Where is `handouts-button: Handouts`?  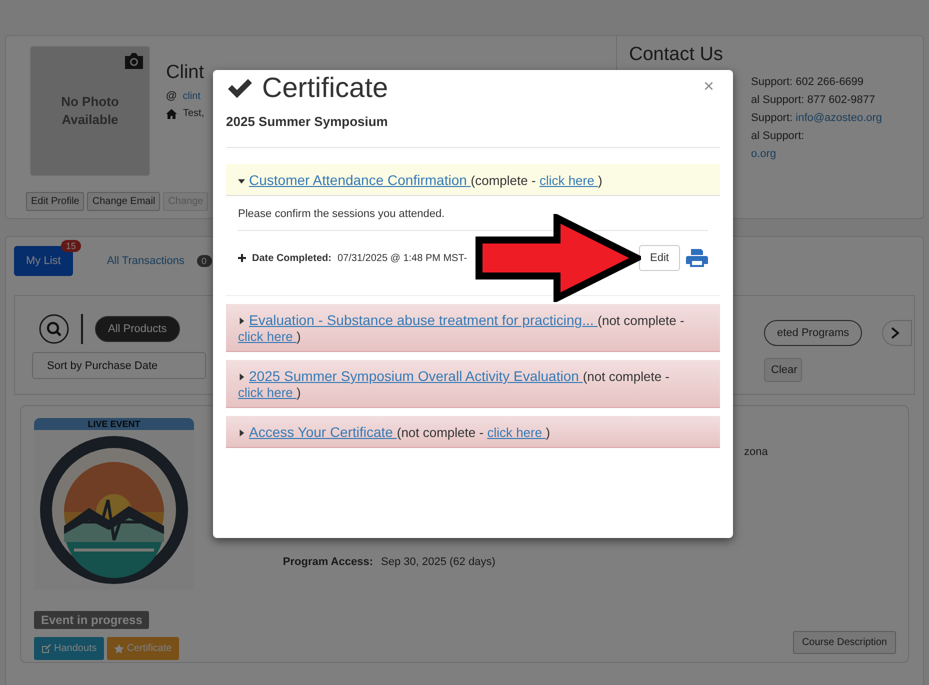
handouts-button: Handouts is located at coordinates (69, 648).